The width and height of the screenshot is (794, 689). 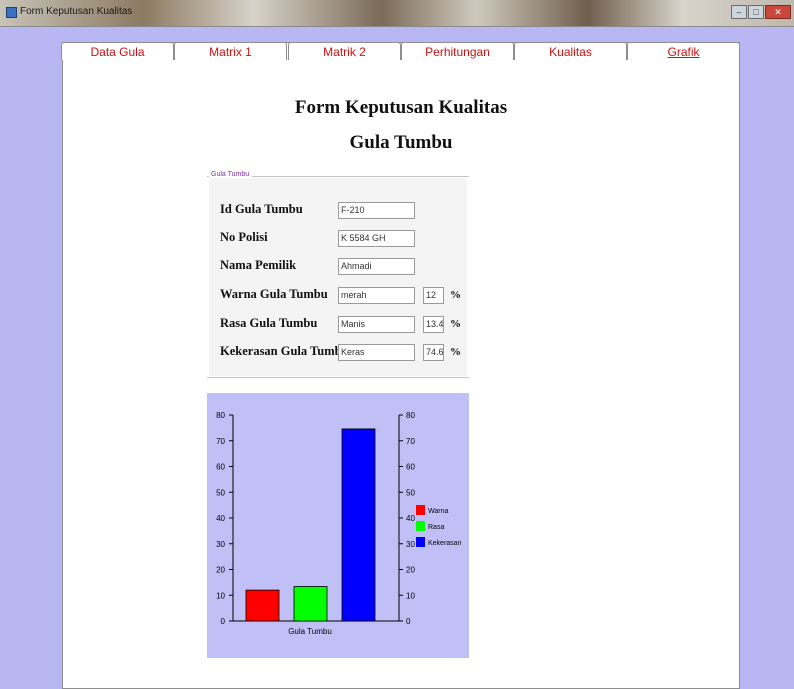 I want to click on y-tick-label-left: 80, so click(x=220, y=415).